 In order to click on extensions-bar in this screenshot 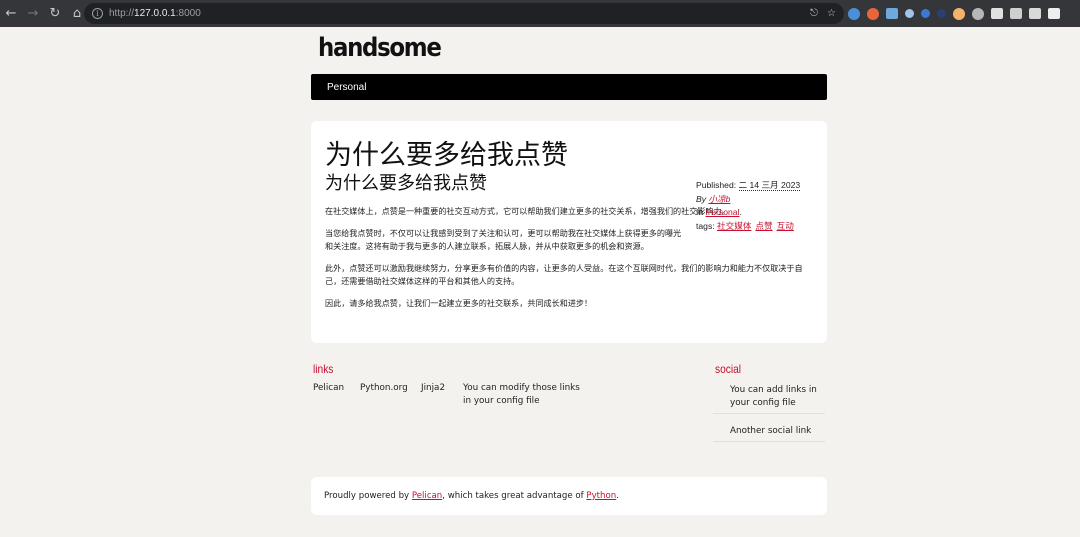, I will do `click(954, 13)`.